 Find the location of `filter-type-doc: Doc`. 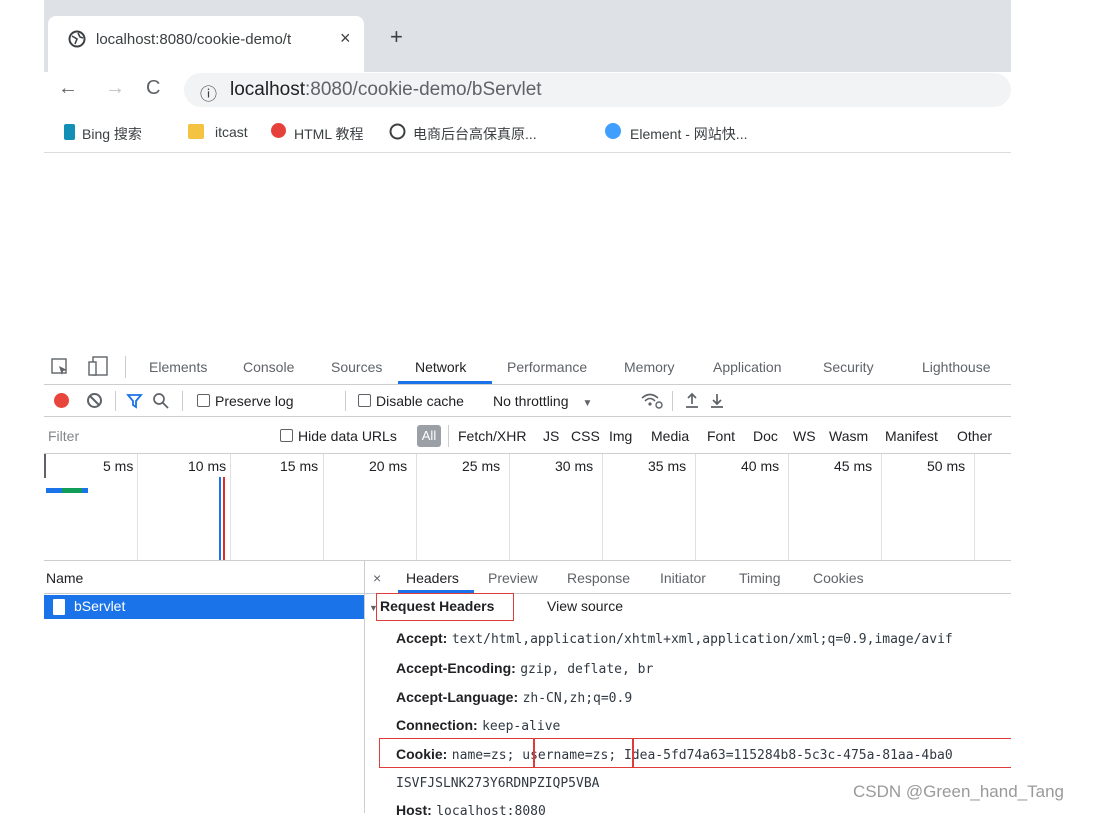

filter-type-doc: Doc is located at coordinates (765, 436).